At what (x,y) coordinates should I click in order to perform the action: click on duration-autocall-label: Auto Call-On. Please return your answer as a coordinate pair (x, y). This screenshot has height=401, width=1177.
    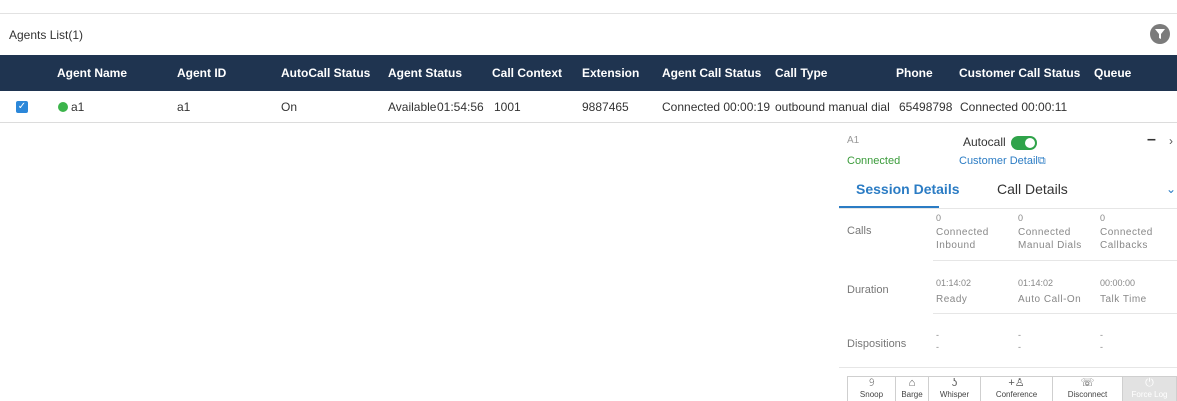
    Looking at the image, I should click on (1050, 299).